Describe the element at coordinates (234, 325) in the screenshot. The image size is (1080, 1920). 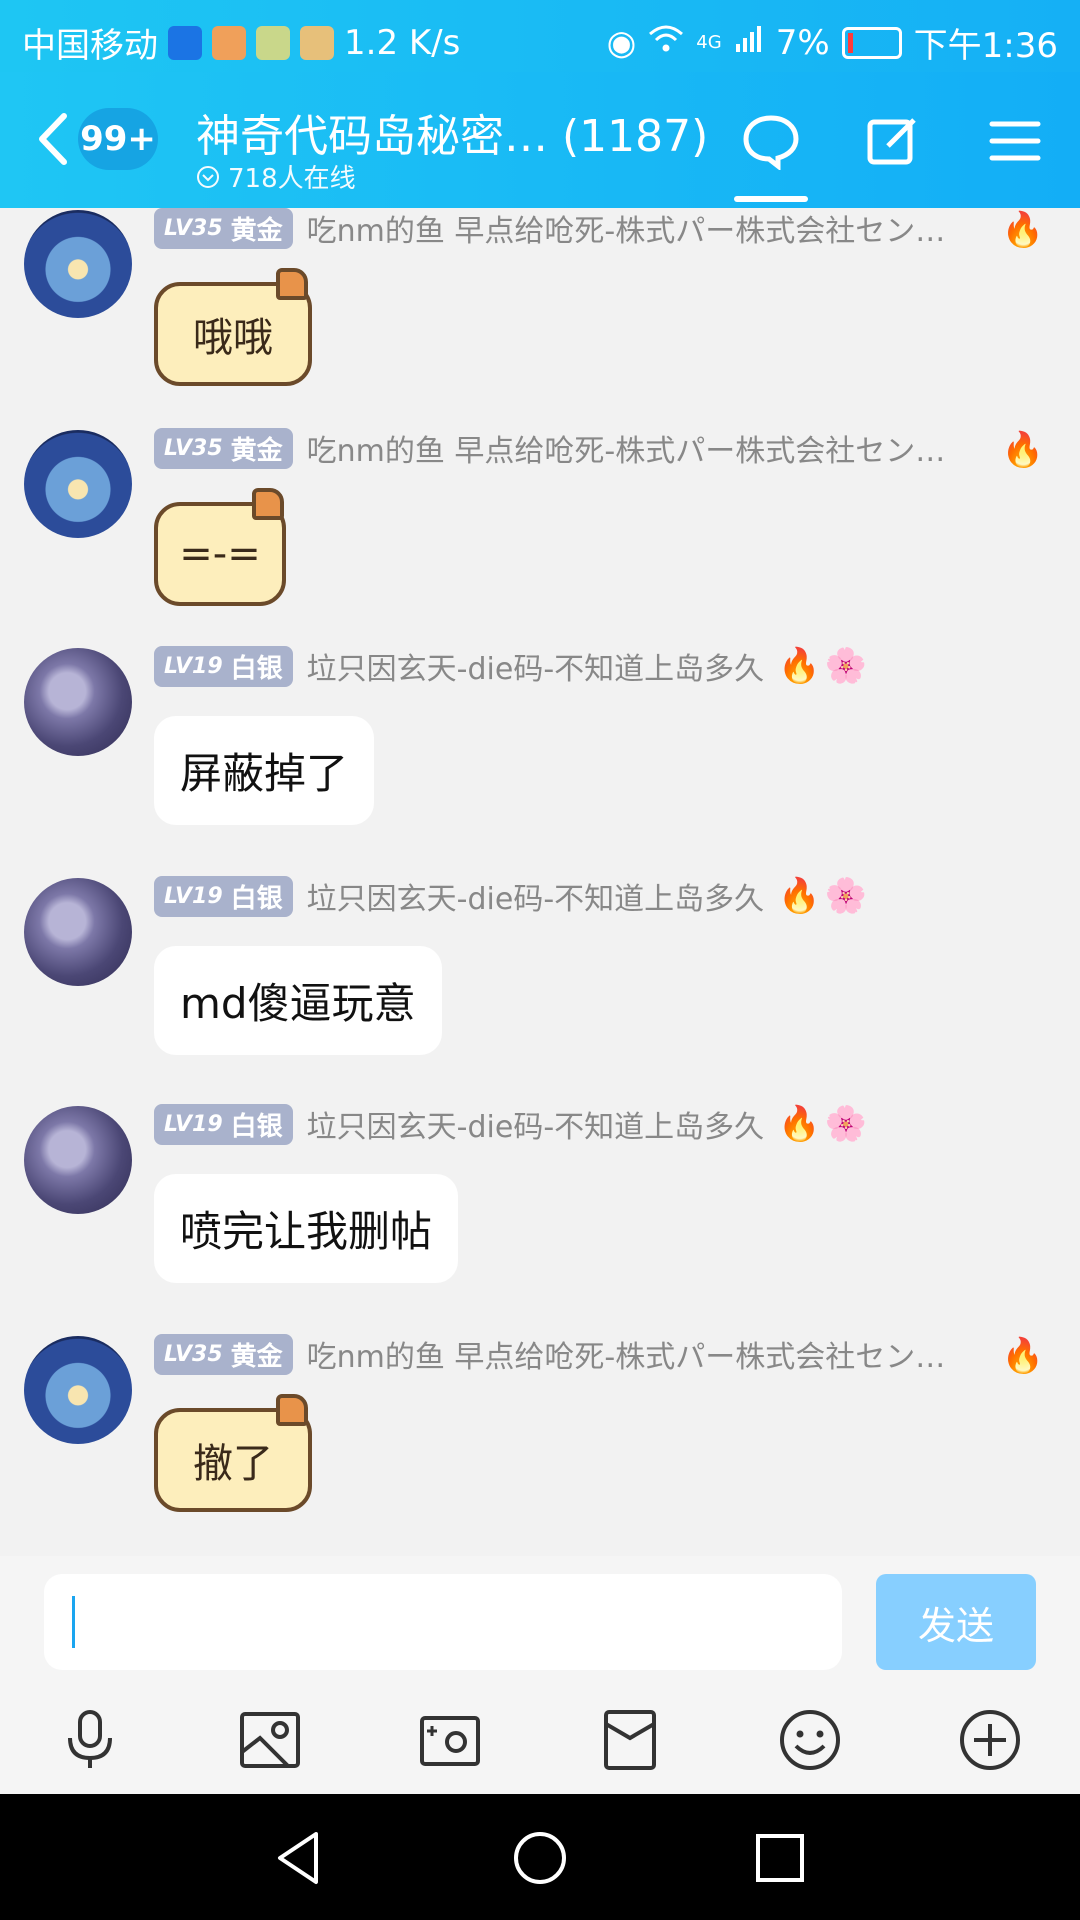
I see `sticker-message: 哦哦` at that location.